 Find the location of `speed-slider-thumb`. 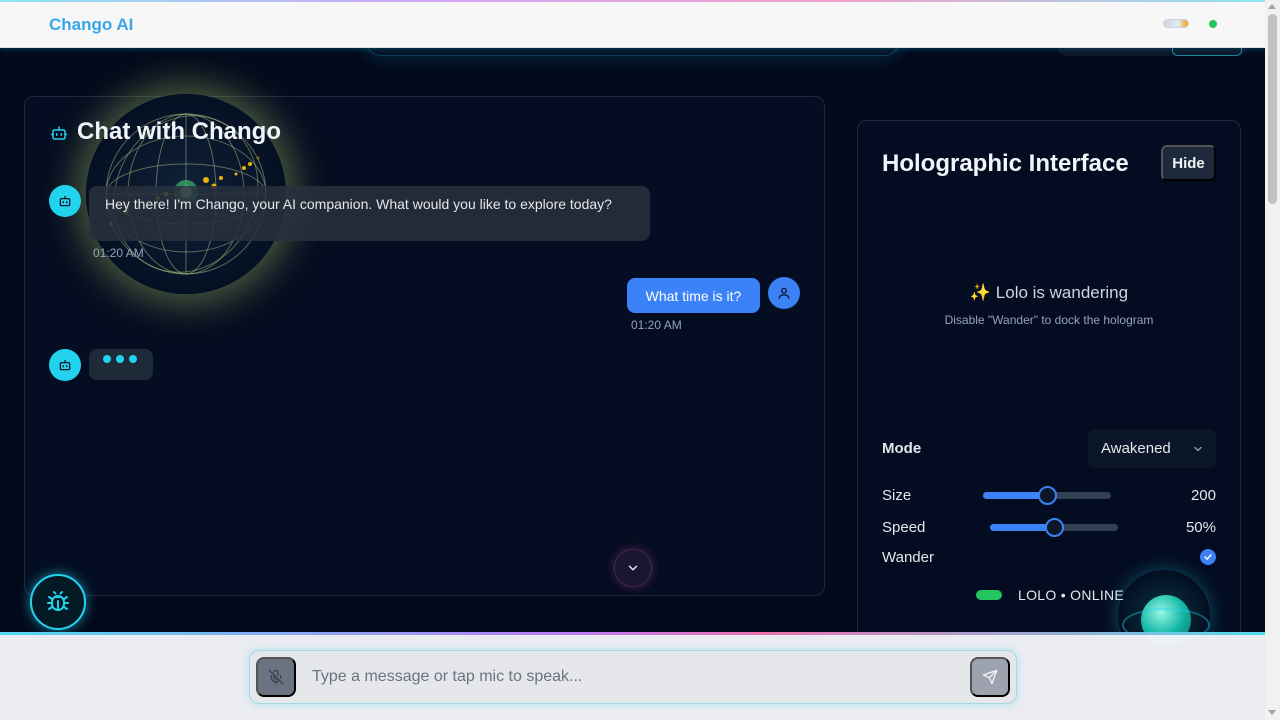

speed-slider-thumb is located at coordinates (1054, 527).